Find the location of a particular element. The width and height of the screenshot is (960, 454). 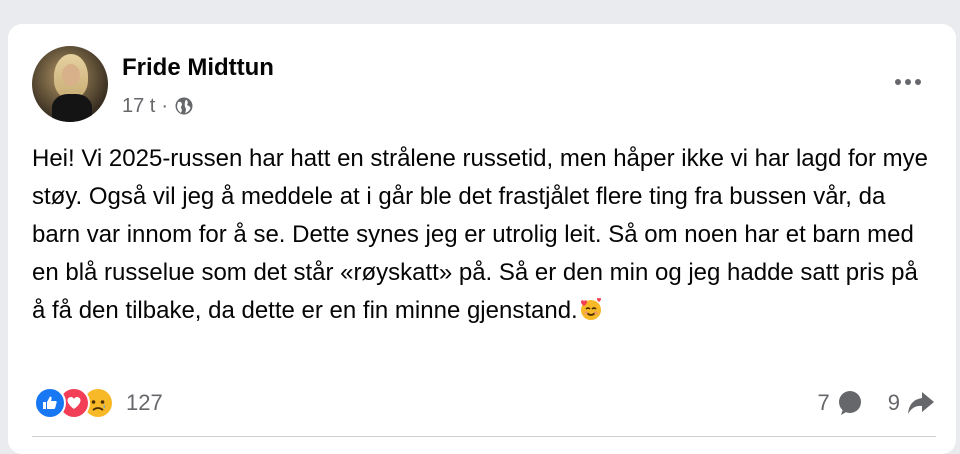

avatar is located at coordinates (70, 84).